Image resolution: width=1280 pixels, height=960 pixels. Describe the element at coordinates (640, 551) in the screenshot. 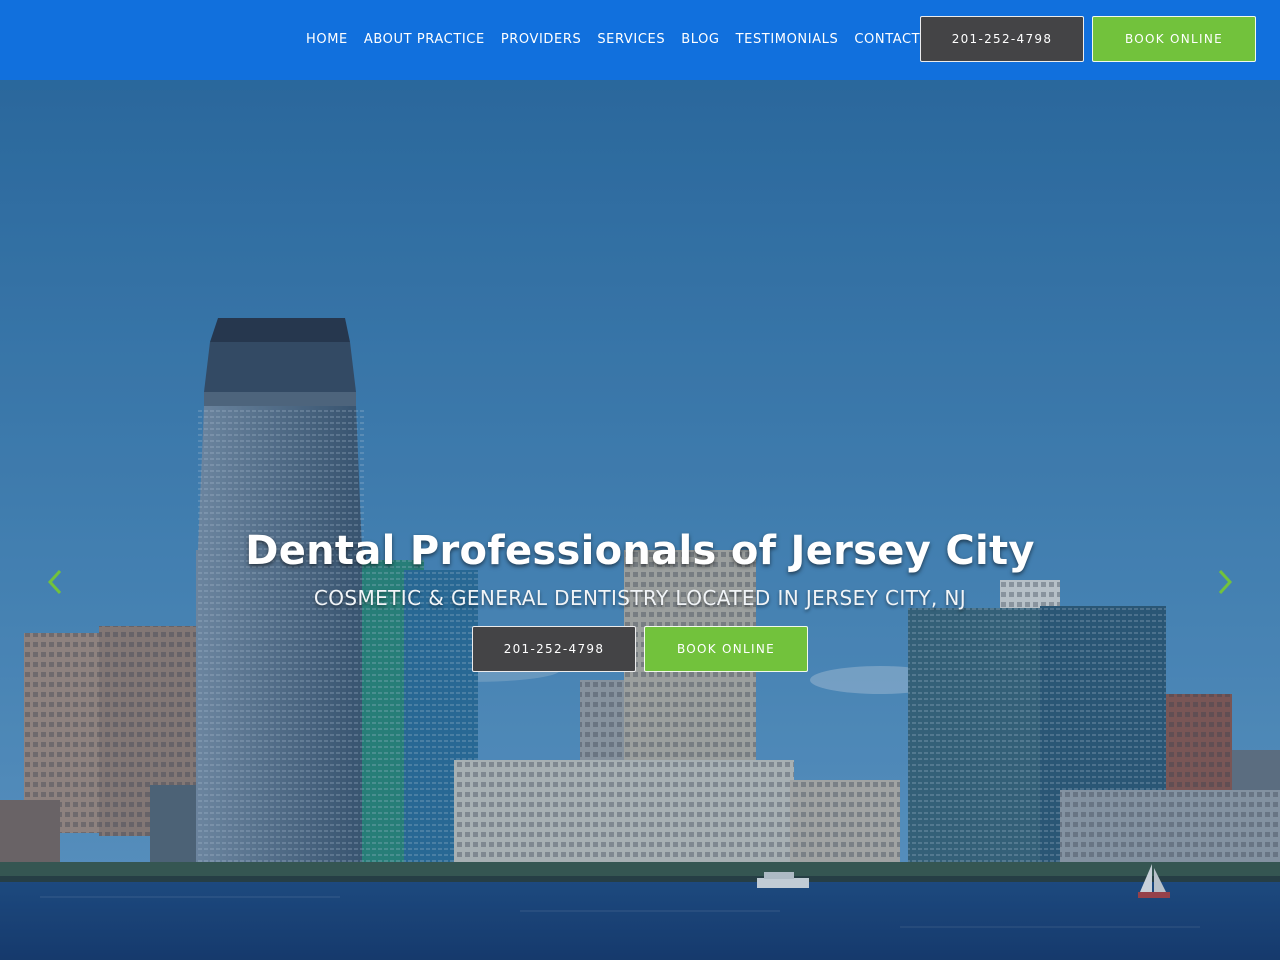

I see `hero-title: Dental Professionals of Jersey City` at that location.